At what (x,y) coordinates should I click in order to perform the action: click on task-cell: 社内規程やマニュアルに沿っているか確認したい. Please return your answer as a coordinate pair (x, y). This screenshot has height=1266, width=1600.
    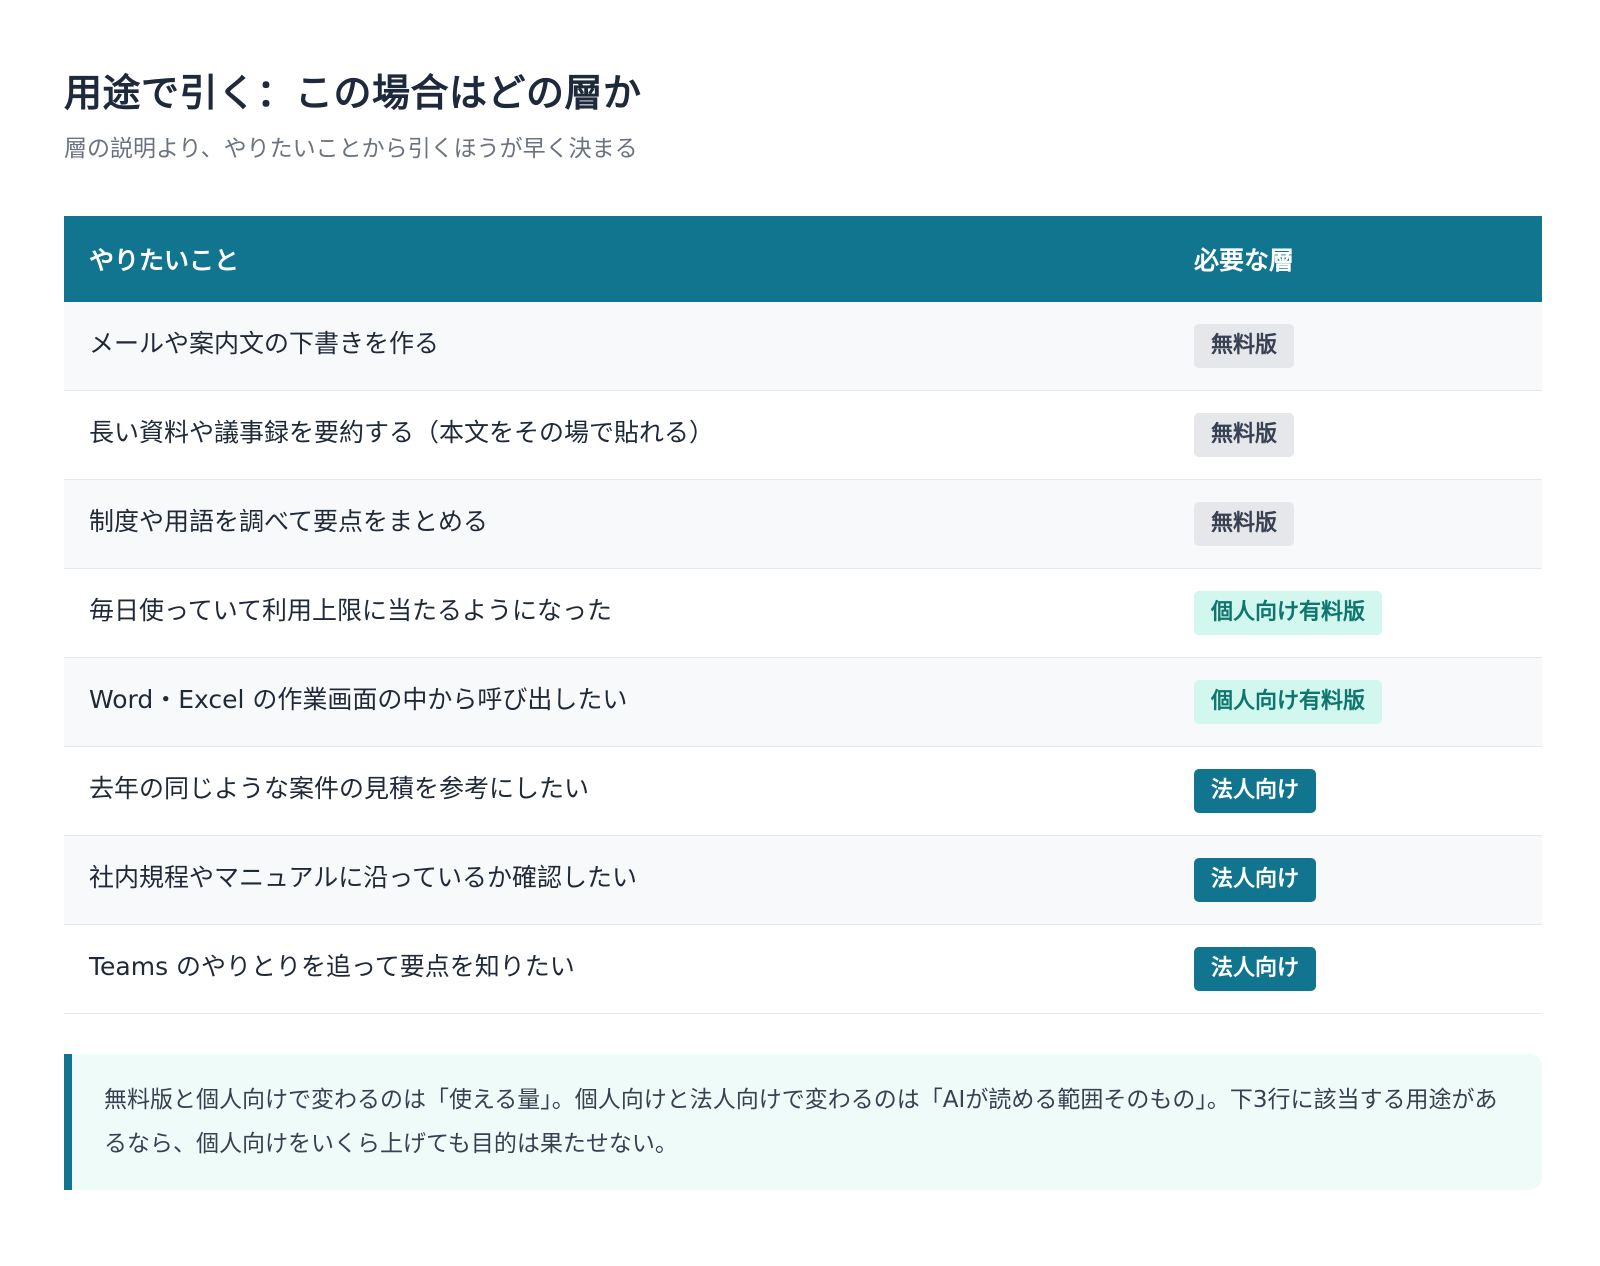
    Looking at the image, I should click on (363, 877).